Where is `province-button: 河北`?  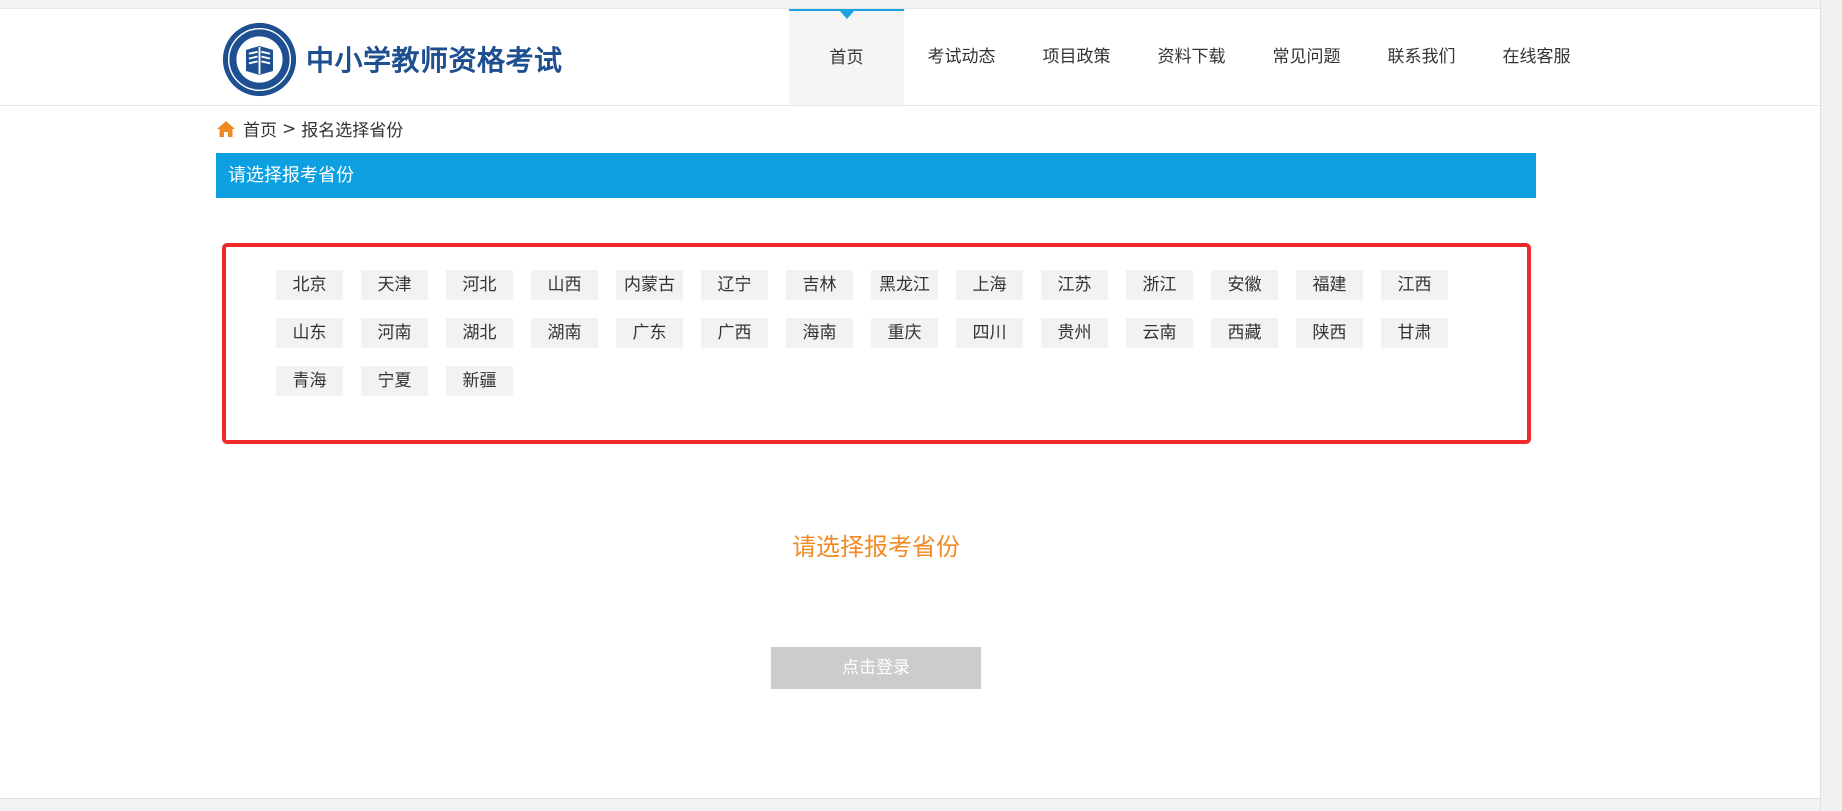 province-button: 河北 is located at coordinates (479, 285).